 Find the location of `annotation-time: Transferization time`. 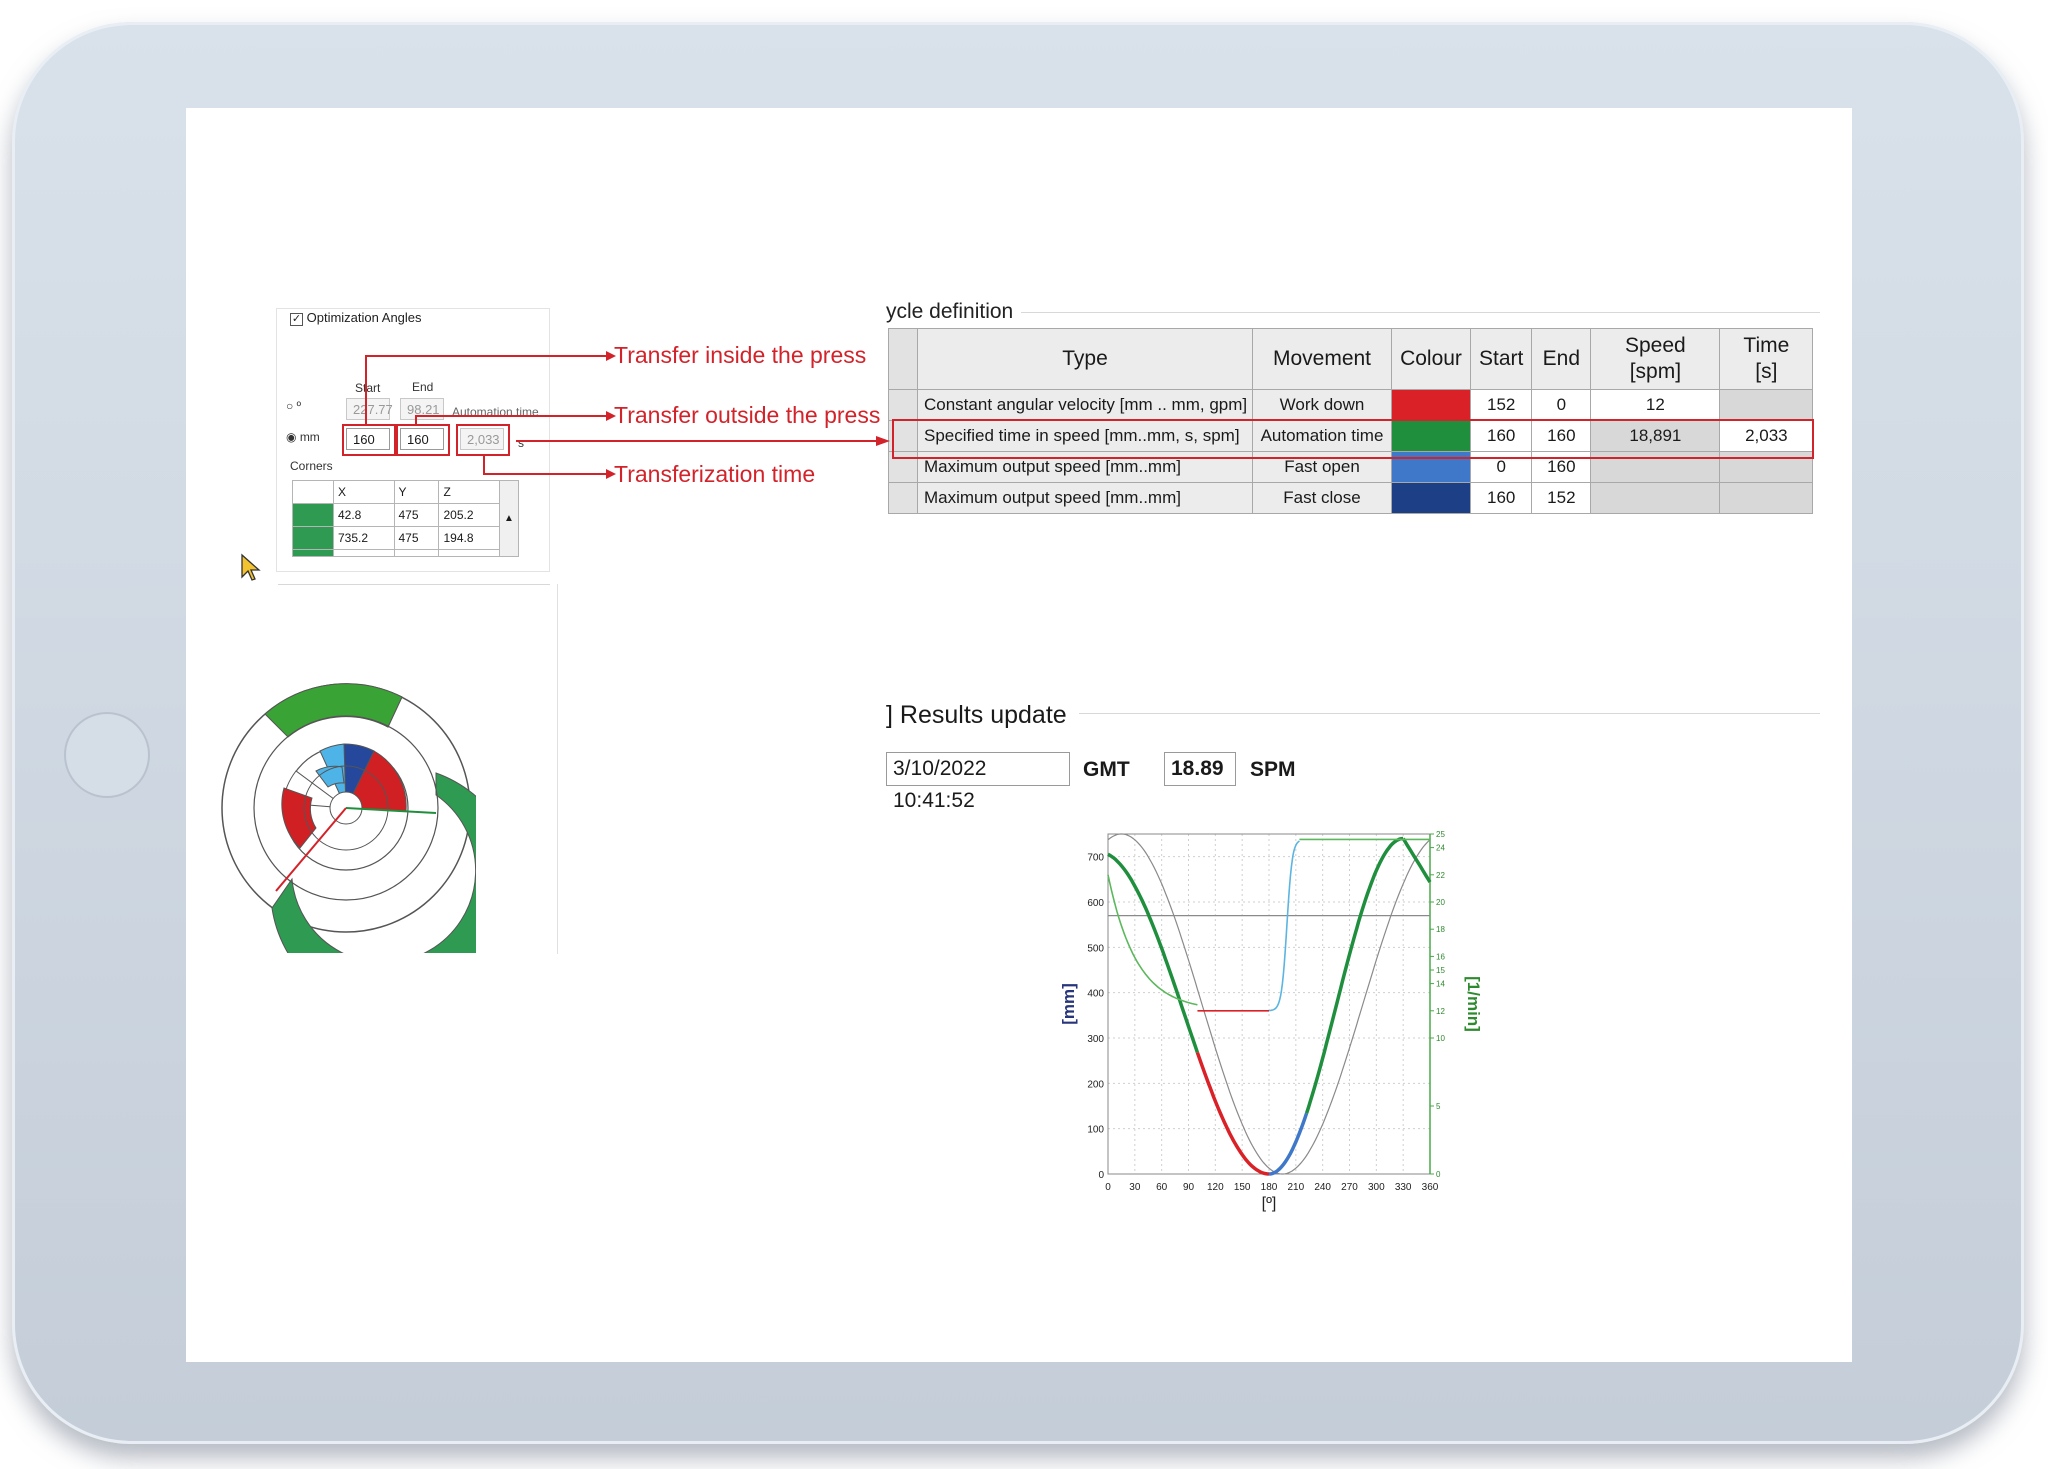

annotation-time: Transferization time is located at coordinates (715, 474).